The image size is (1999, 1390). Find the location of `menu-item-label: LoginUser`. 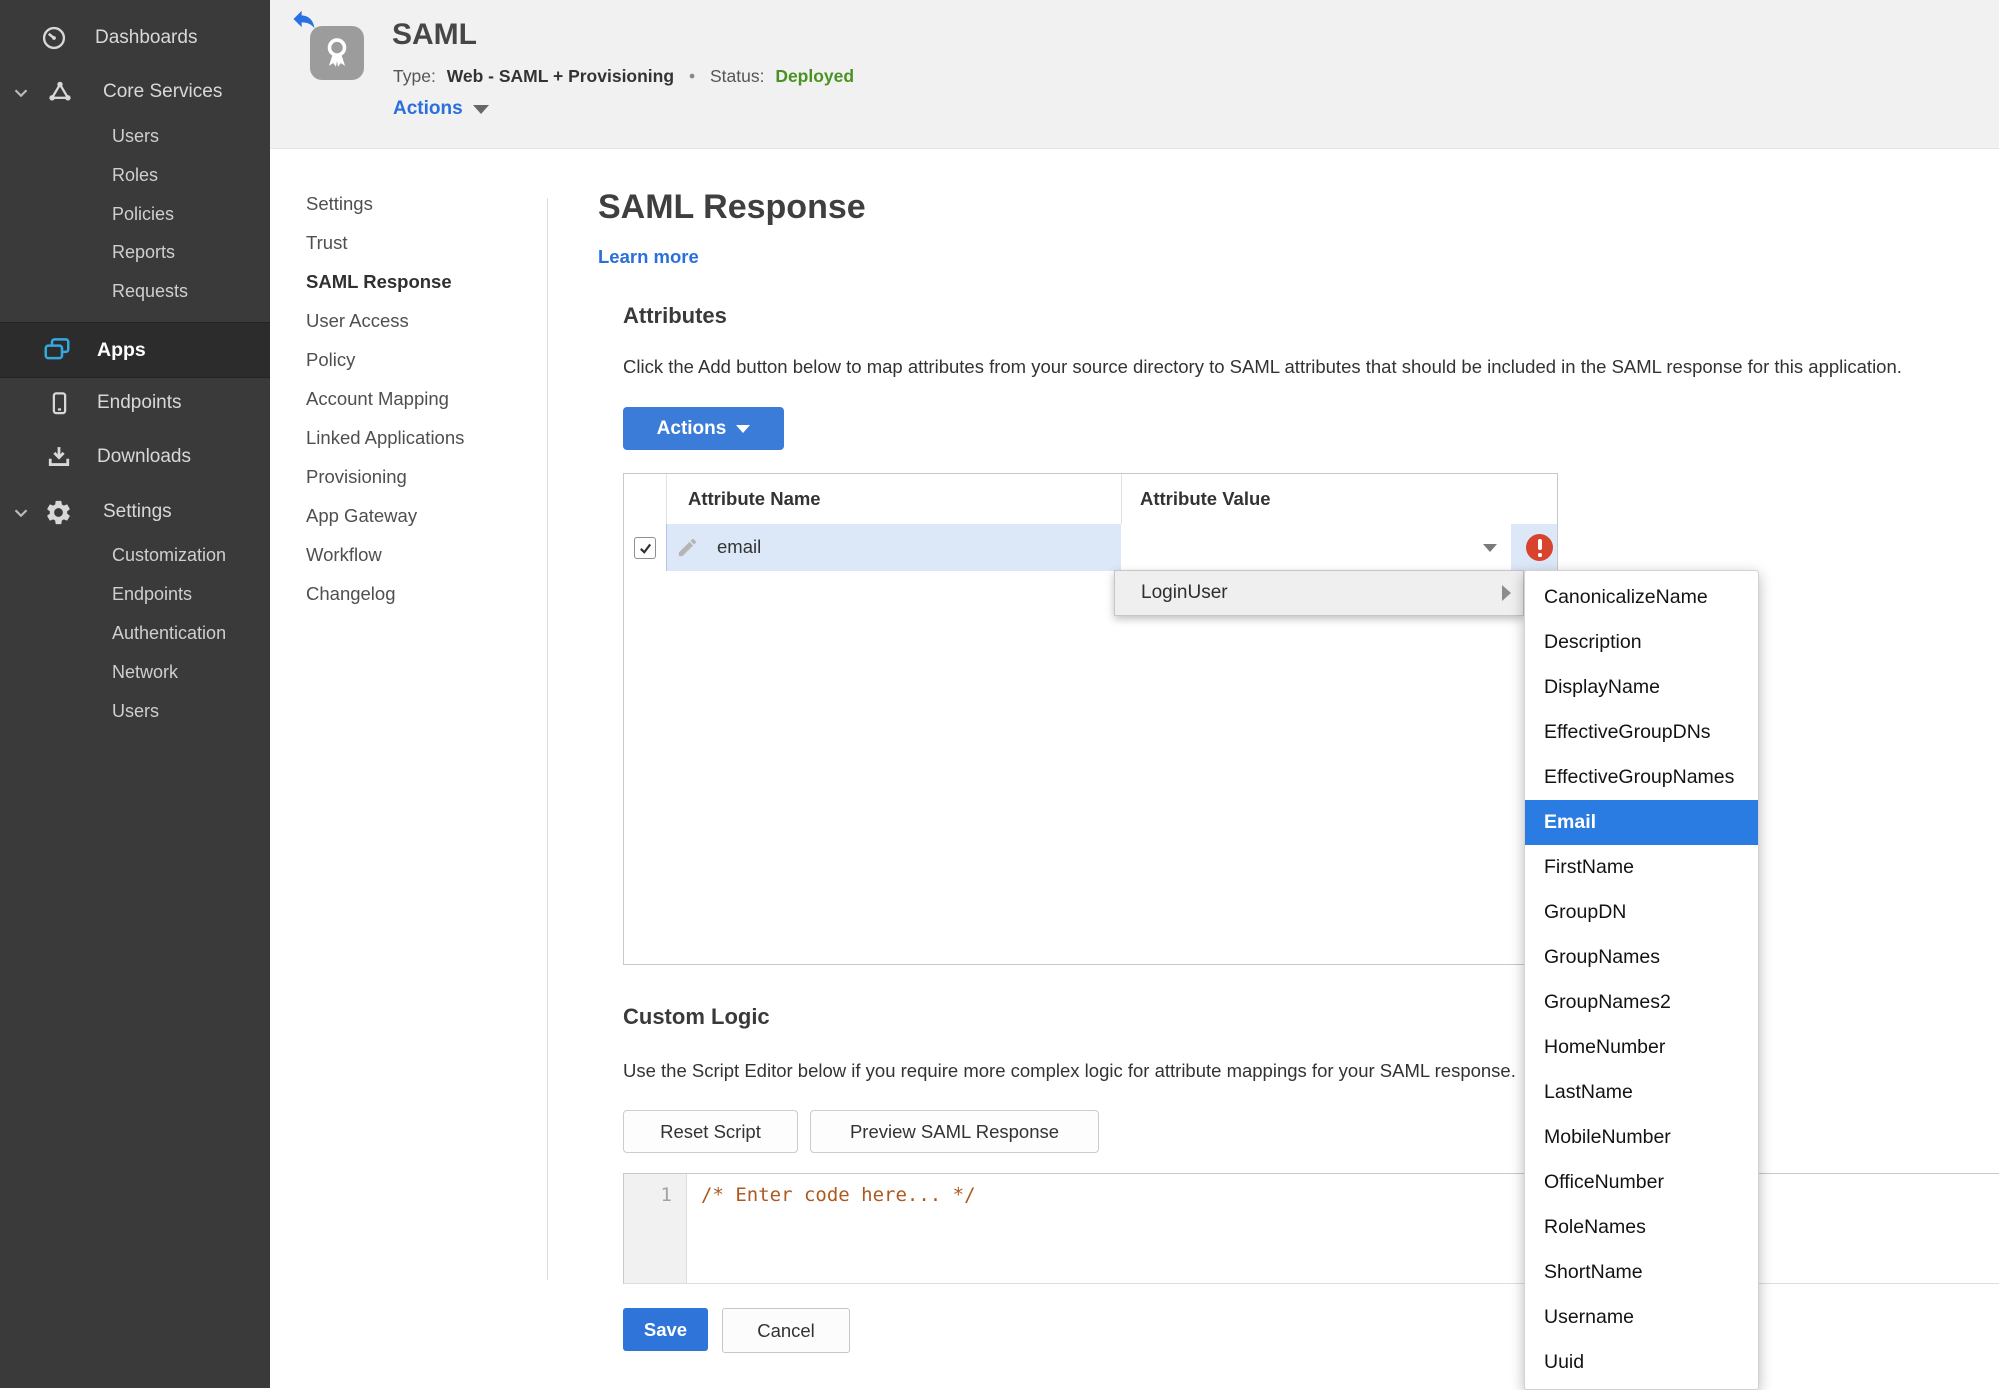

menu-item-label: LoginUser is located at coordinates (1184, 592).